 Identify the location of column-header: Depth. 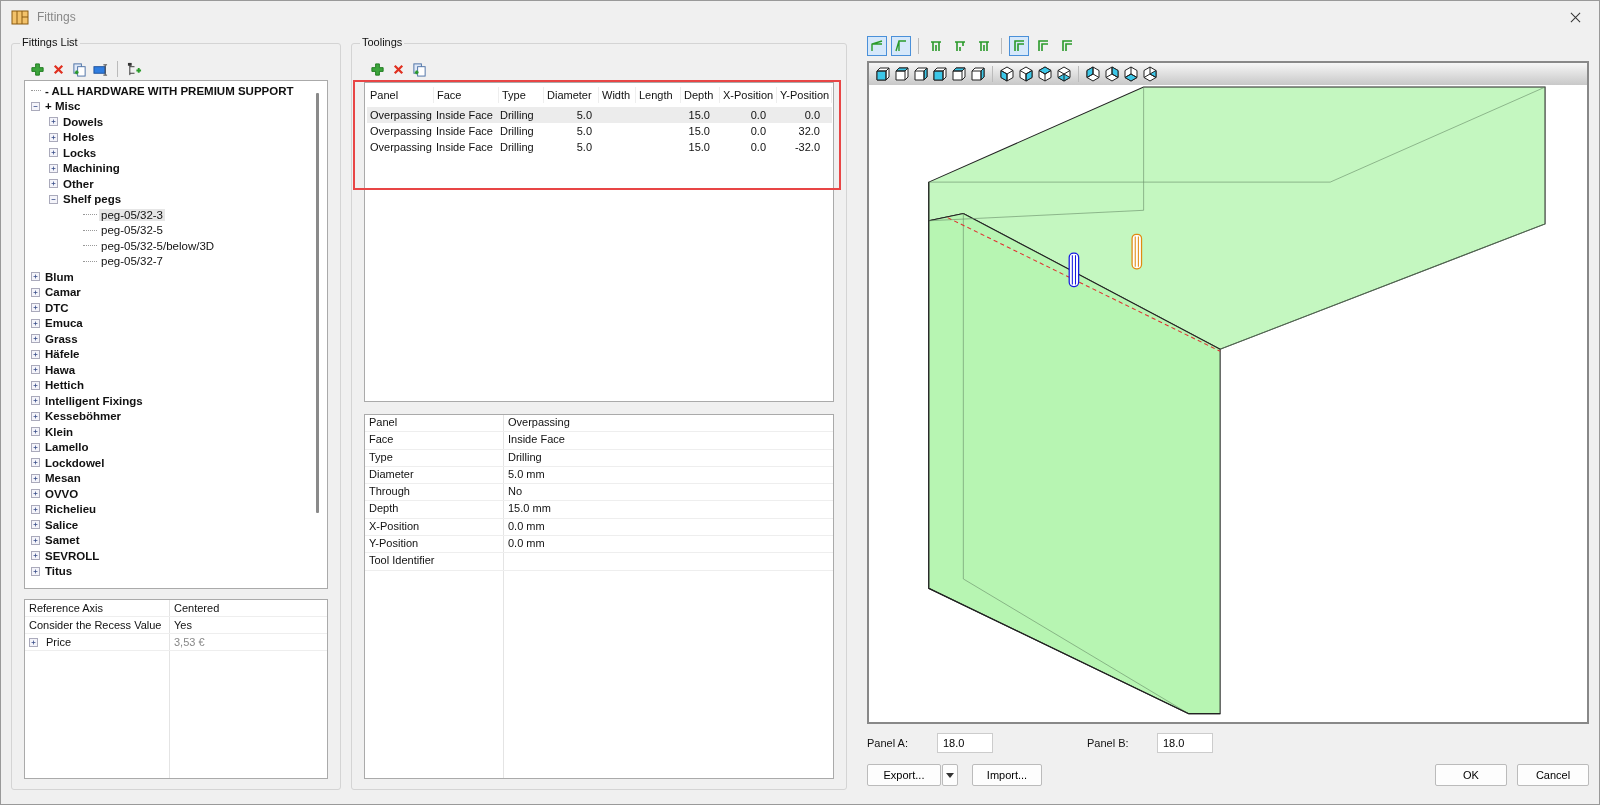
(700, 95).